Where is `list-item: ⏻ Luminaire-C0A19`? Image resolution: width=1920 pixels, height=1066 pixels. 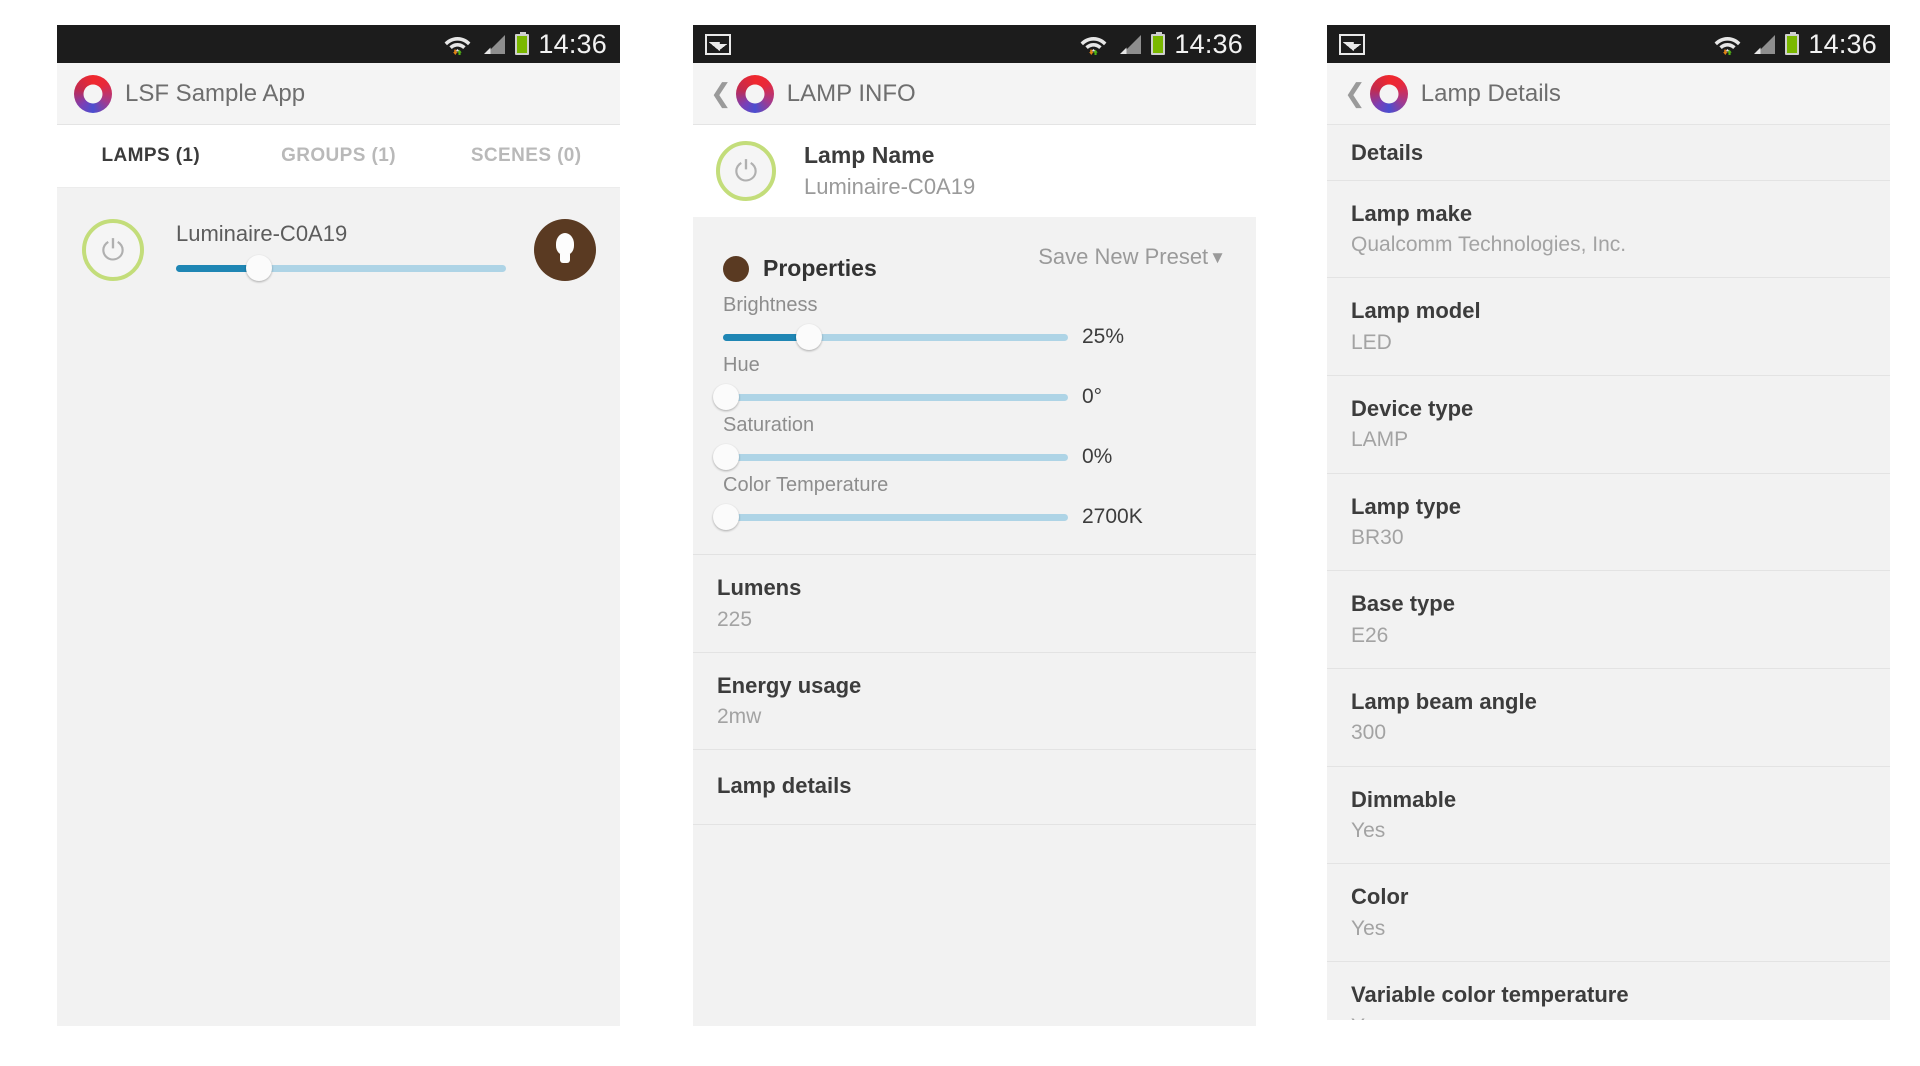
list-item: ⏻ Luminaire-C0A19 is located at coordinates (338, 250).